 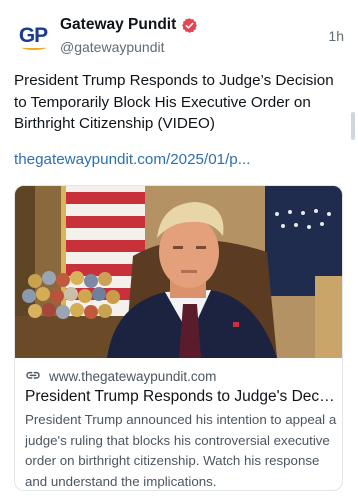 I want to click on card-domain: www.thegatewaypundit.com, so click(x=133, y=376).